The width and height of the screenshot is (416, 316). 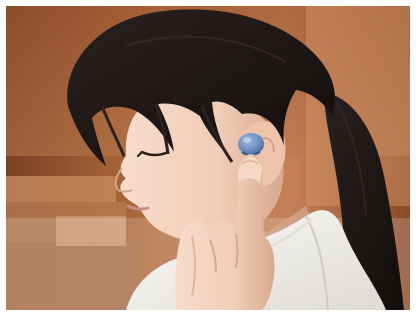 What do you see at coordinates (61, 189) in the screenshot?
I see `shelf` at bounding box center [61, 189].